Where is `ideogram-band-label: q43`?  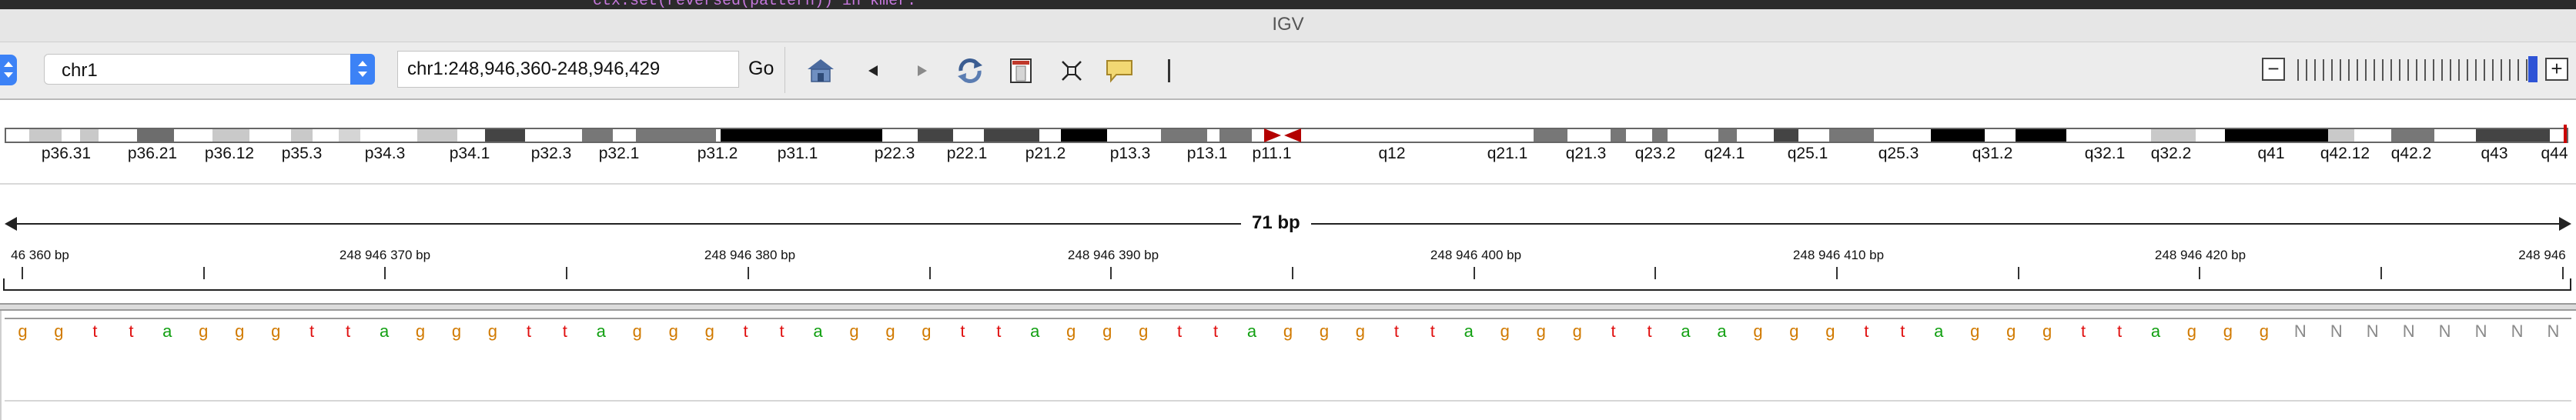 ideogram-band-label: q43 is located at coordinates (2494, 154).